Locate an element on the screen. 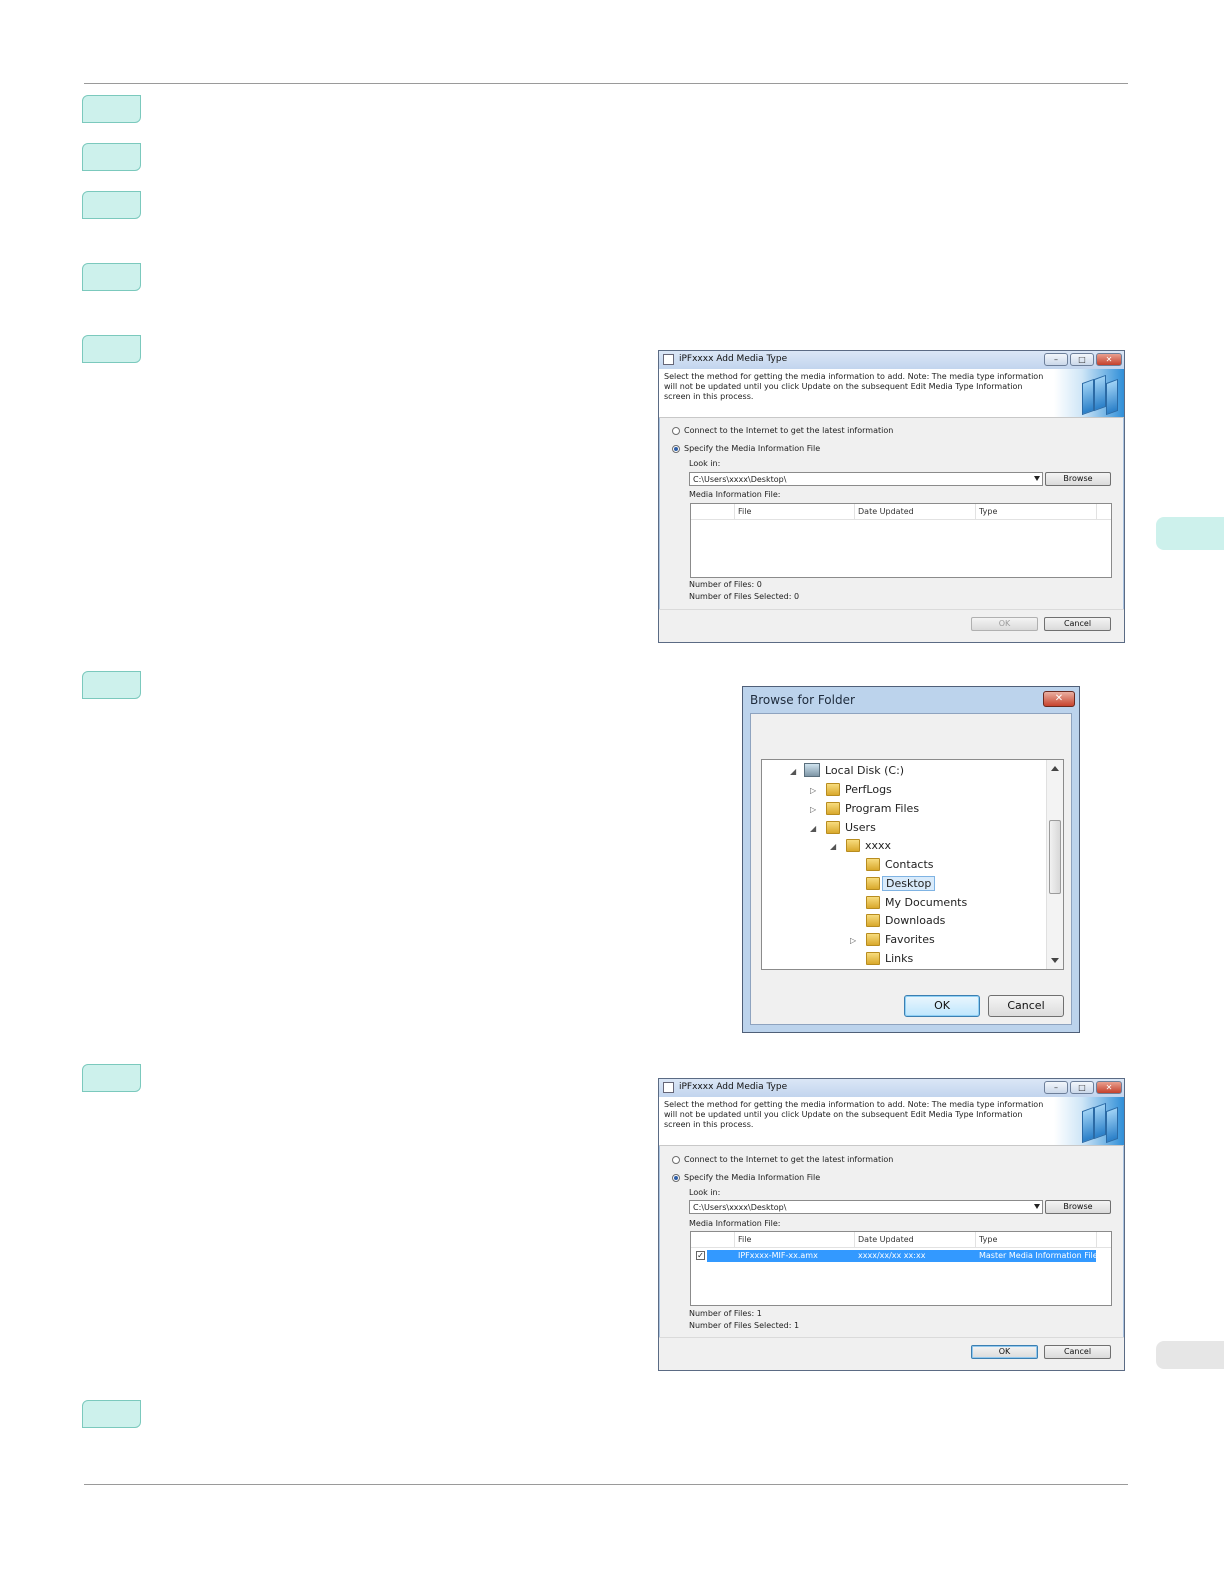 The height and width of the screenshot is (1584, 1224). number-of-files-selected: Number of Files Selected: 0 is located at coordinates (744, 596).